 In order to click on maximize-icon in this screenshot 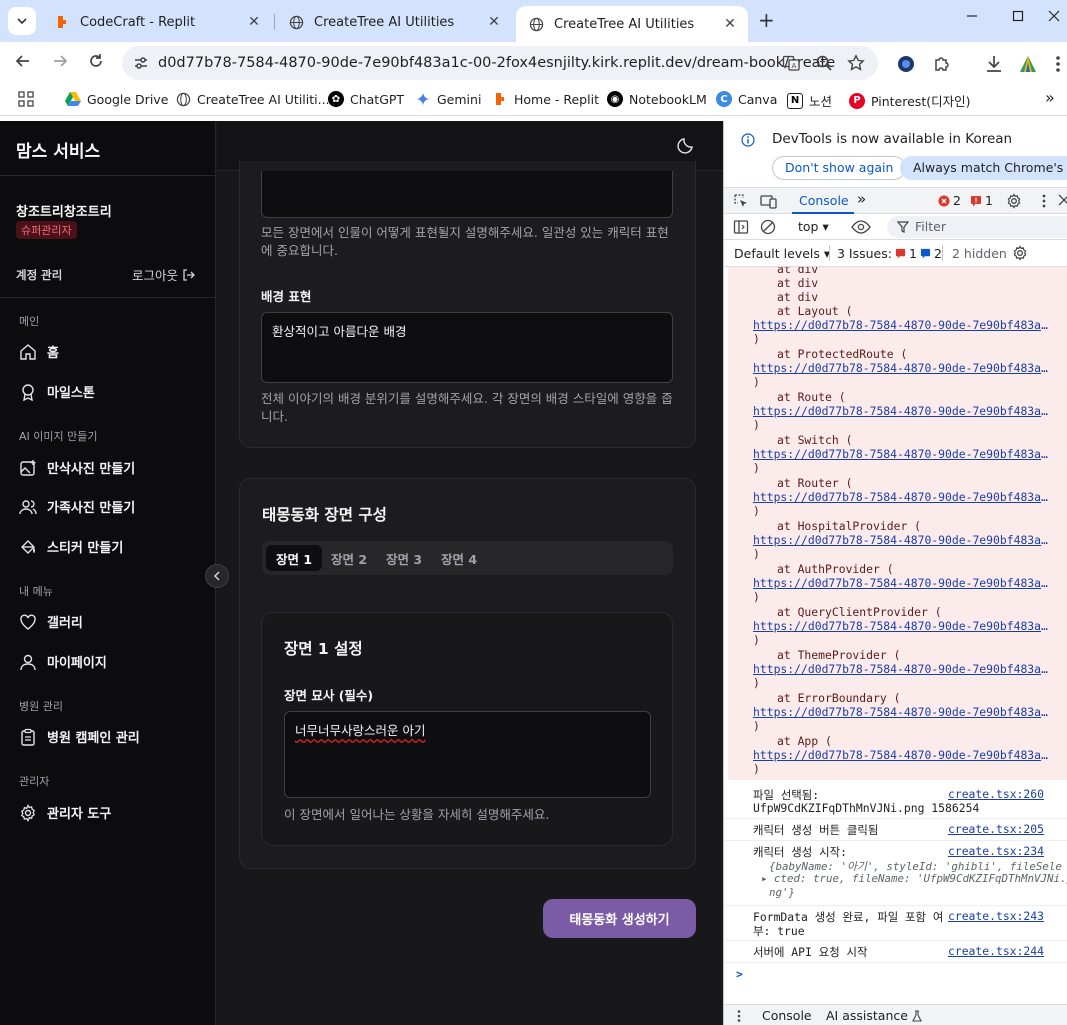, I will do `click(1018, 18)`.